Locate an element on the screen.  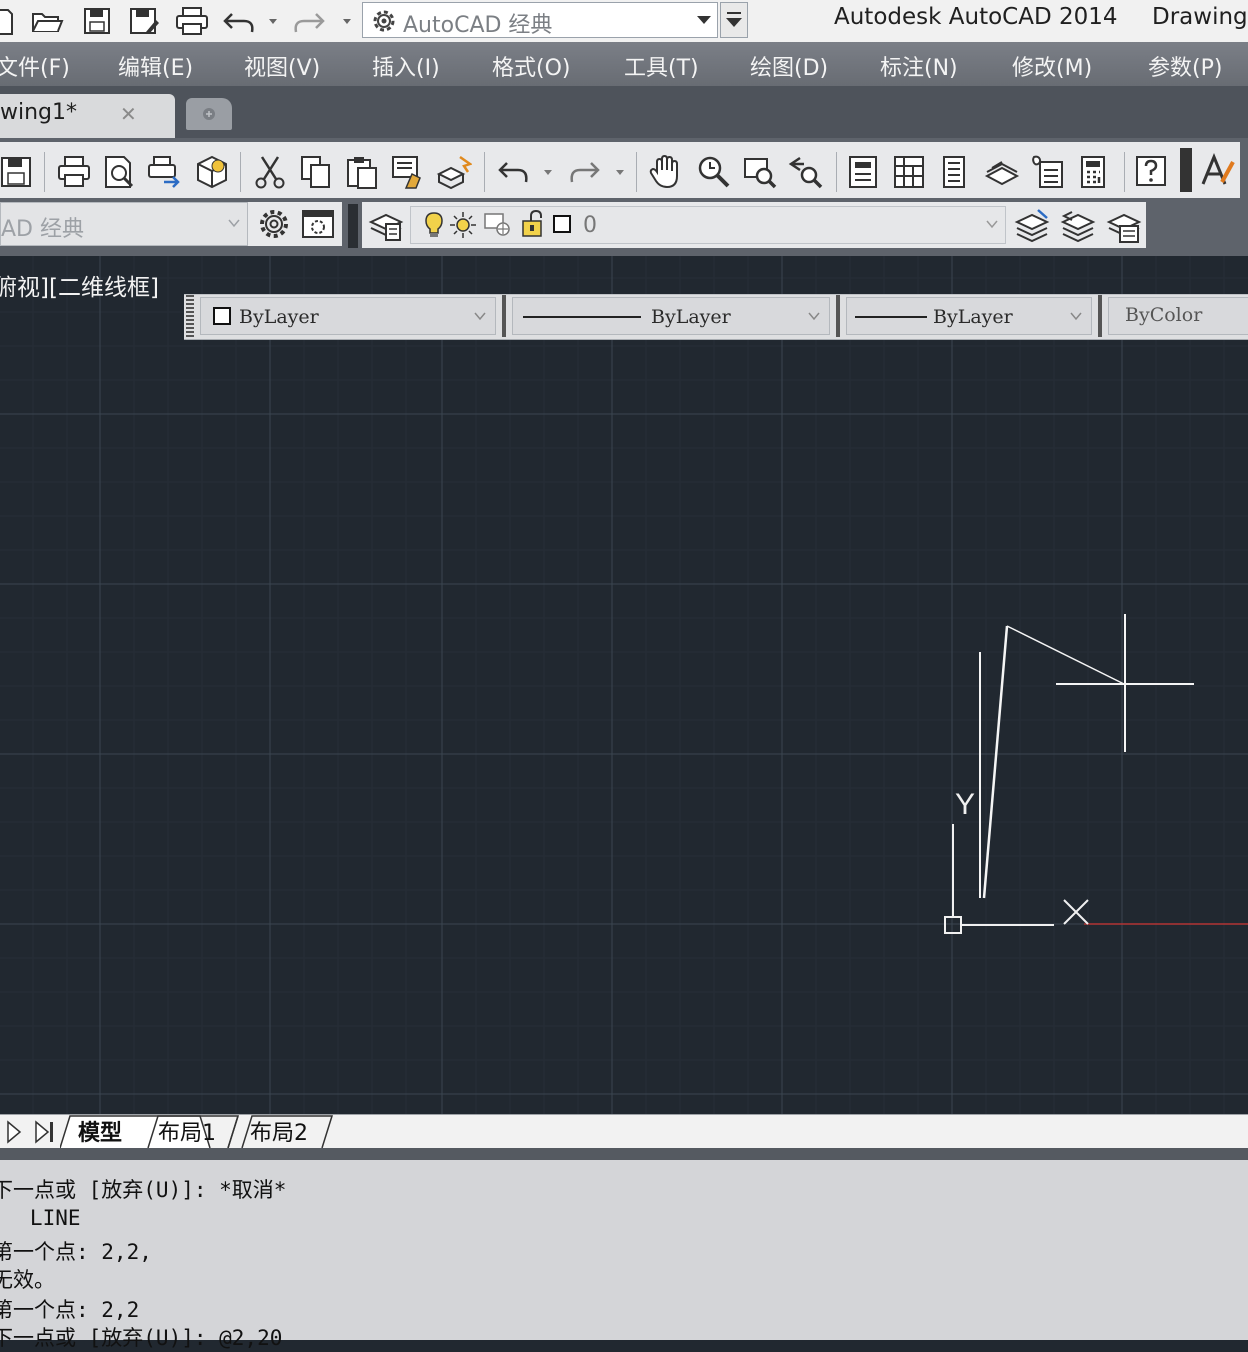
tab-layout1: 布局1 is located at coordinates (187, 1131).